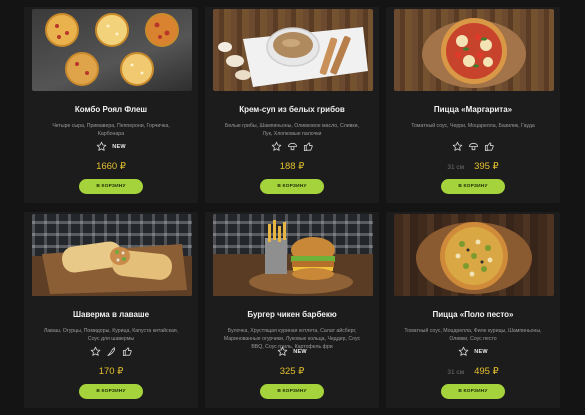 The width and height of the screenshot is (585, 415). I want to click on chili-pepper-icon, so click(110, 351).